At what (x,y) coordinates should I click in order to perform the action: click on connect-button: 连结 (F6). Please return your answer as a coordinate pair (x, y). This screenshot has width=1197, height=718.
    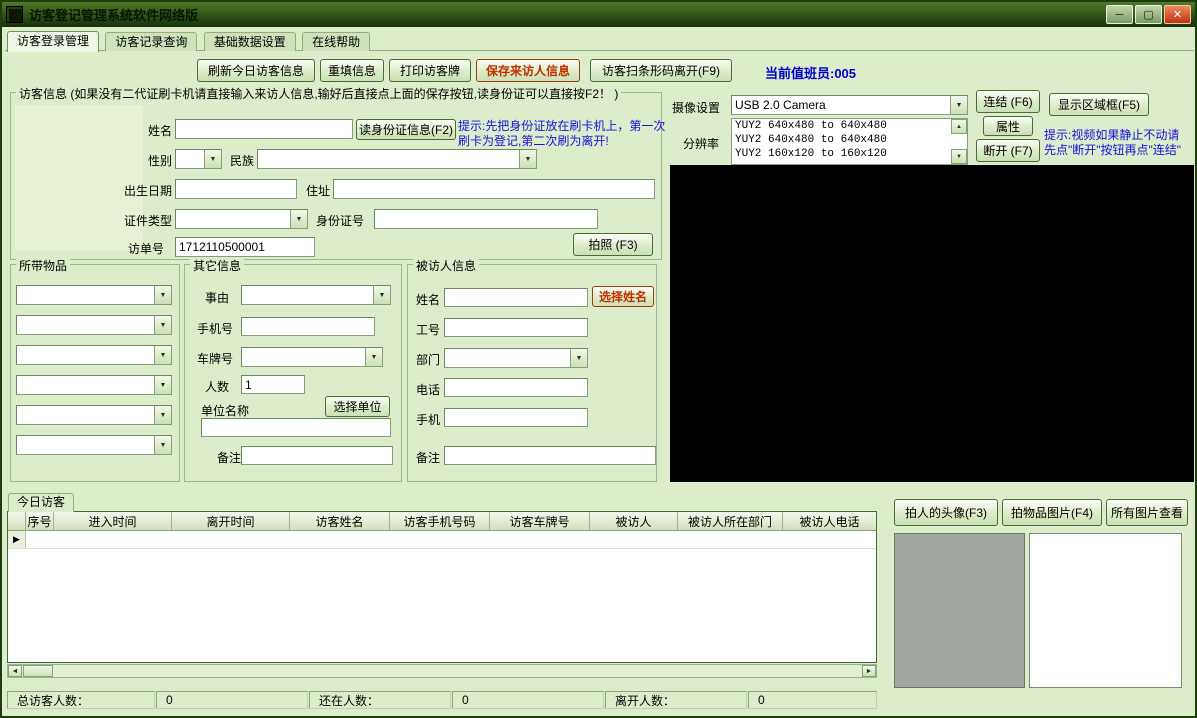
    Looking at the image, I should click on (1008, 101).